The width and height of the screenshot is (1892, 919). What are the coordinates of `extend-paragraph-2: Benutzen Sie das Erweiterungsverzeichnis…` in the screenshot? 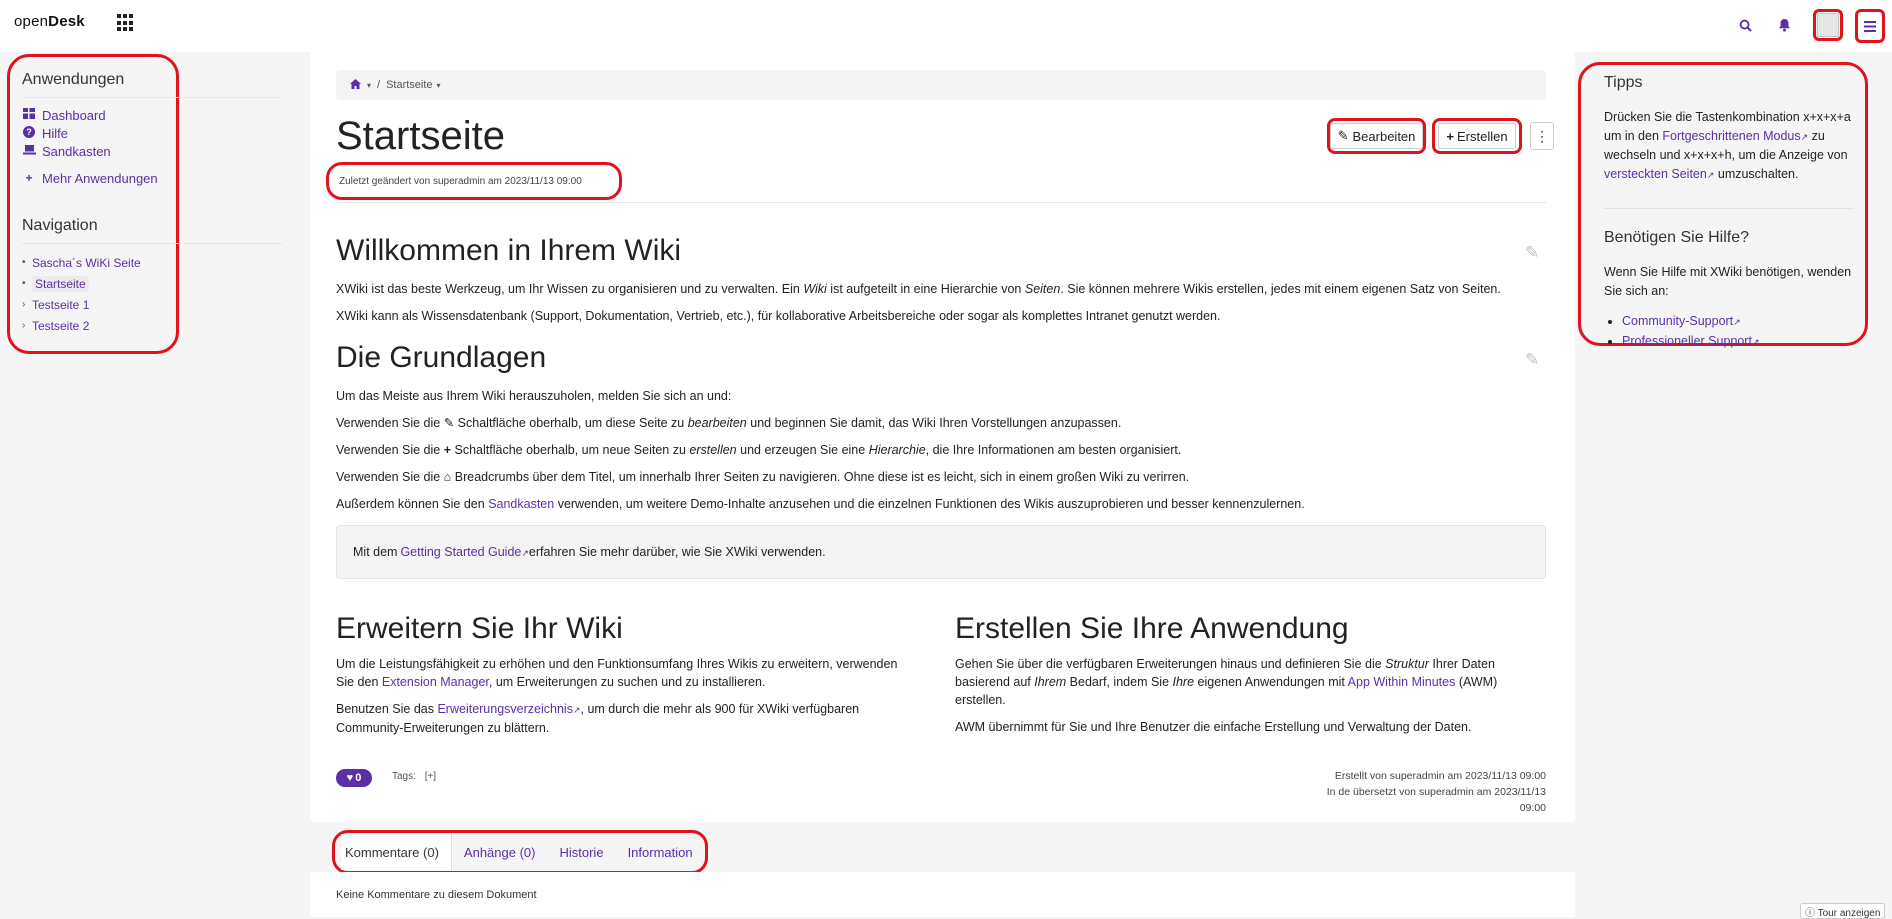 It's located at (598, 718).